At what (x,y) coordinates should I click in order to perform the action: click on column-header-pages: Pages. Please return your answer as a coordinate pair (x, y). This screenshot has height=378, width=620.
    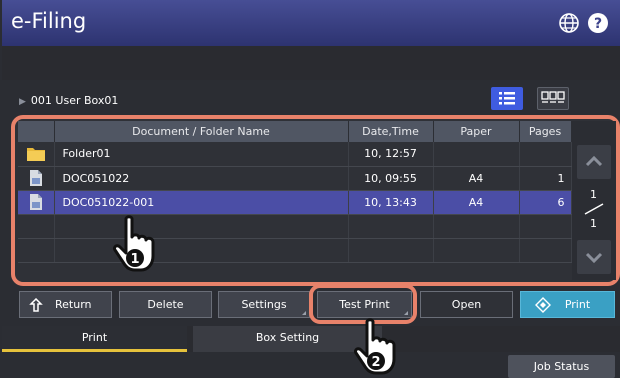
    Looking at the image, I should click on (545, 131).